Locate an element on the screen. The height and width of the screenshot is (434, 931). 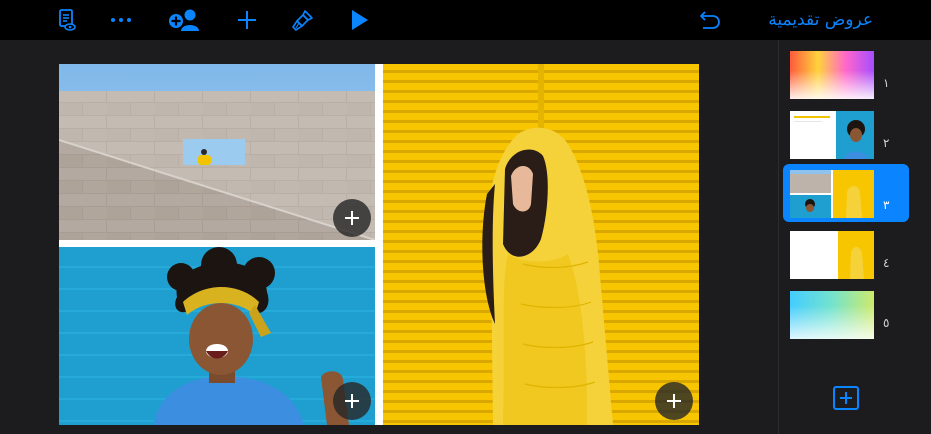
more-icon is located at coordinates (121, 20).